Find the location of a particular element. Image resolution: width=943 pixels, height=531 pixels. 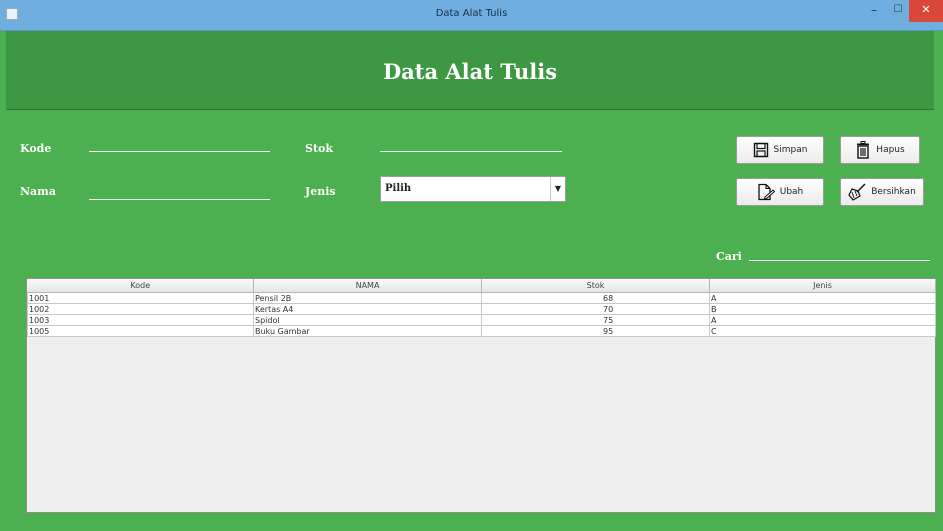

bersihkan-label: Bersihkan is located at coordinates (893, 192).